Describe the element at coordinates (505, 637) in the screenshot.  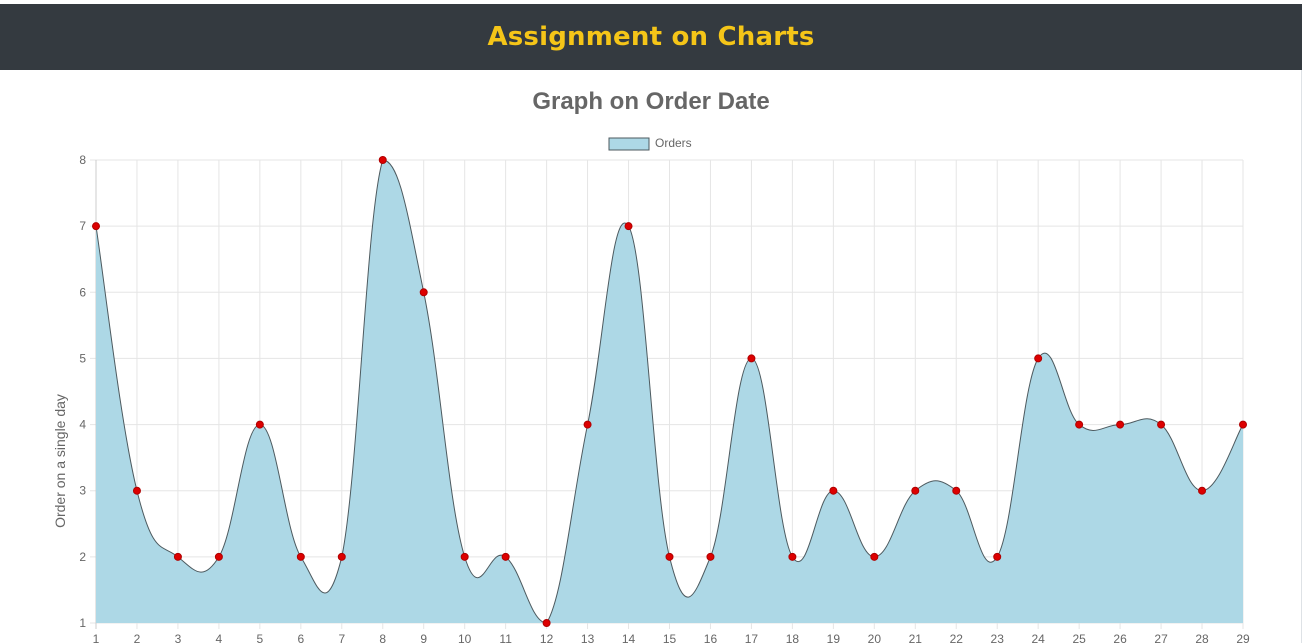
I see `x-tick-label: 11` at that location.